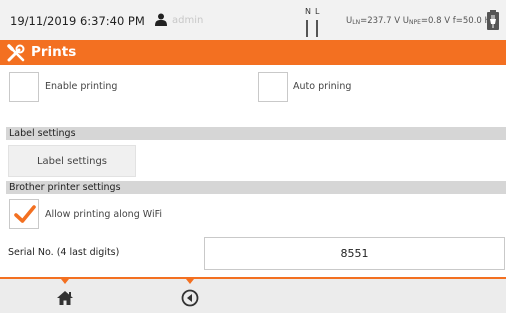  Describe the element at coordinates (307, 28) in the screenshot. I see `n-bar` at that location.